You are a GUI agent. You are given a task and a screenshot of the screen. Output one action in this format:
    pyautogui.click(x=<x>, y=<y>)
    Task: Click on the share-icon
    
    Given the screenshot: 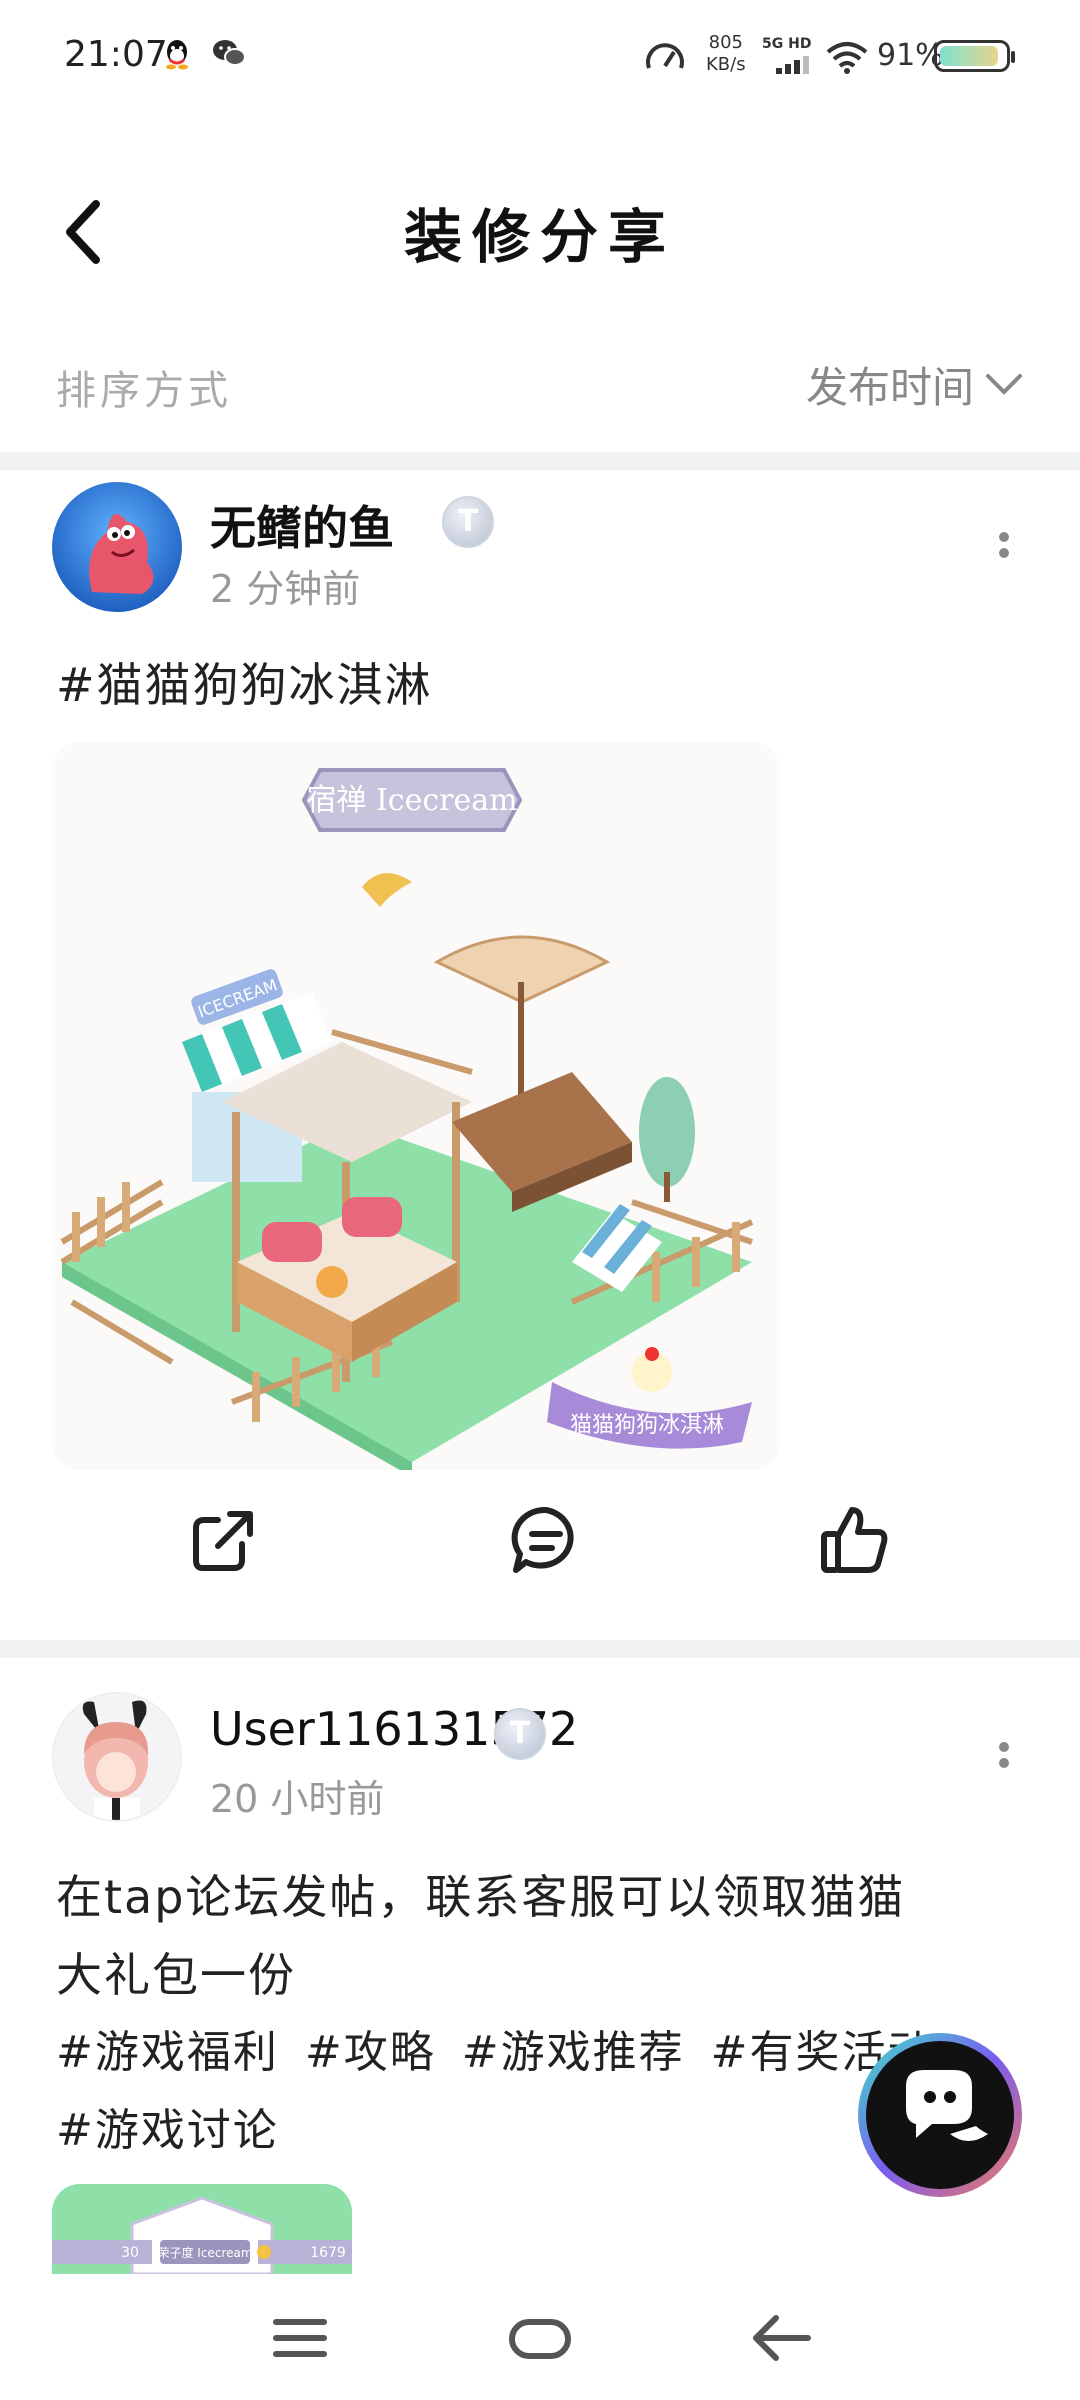 What is the action you would take?
    pyautogui.click(x=224, y=1540)
    